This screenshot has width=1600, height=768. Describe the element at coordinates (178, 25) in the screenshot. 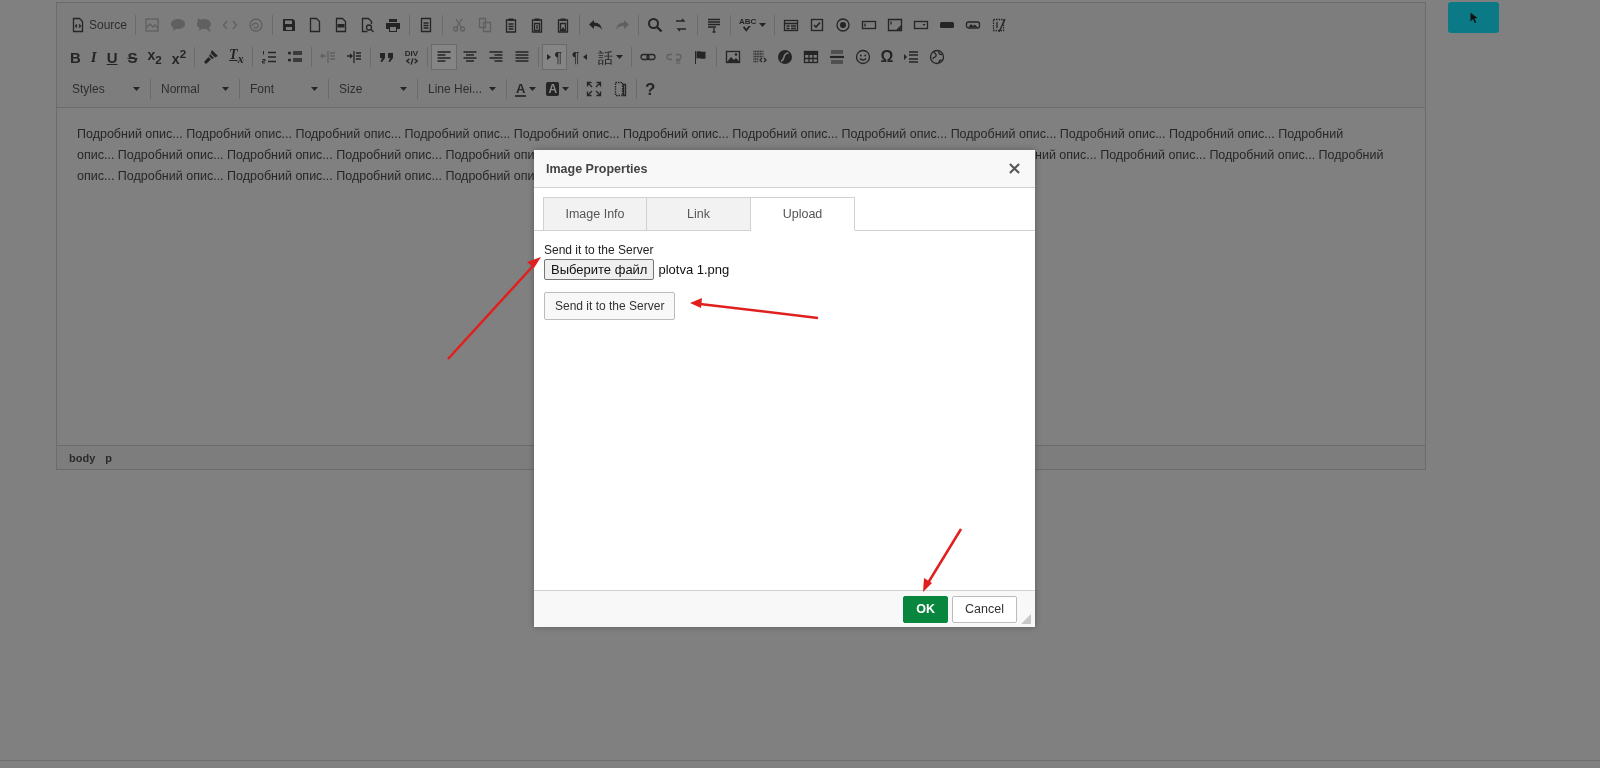

I see `speech-bubble-icon` at that location.